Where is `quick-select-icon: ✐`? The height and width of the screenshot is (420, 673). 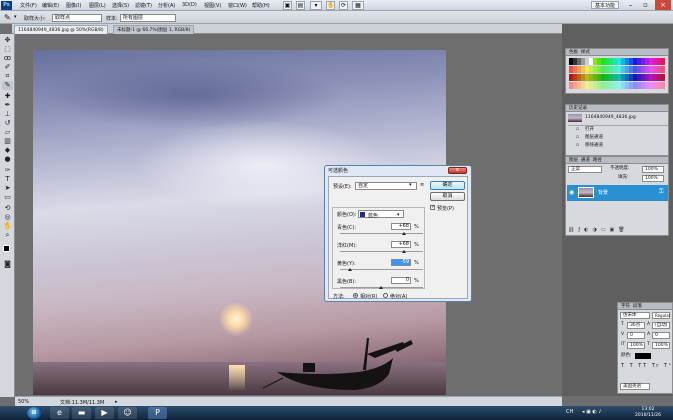
quick-select-icon: ✐ is located at coordinates (7, 67).